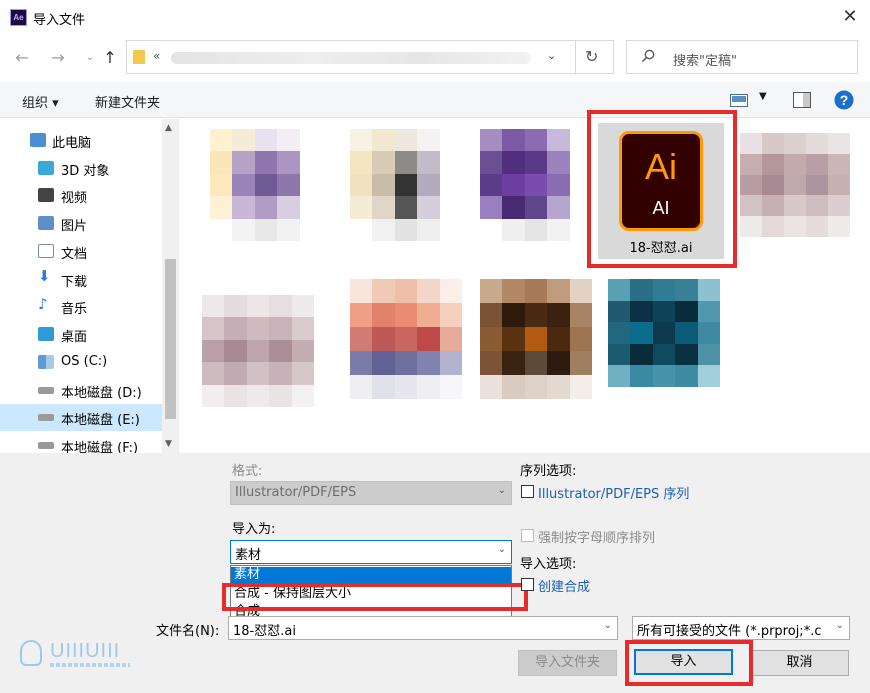  What do you see at coordinates (90, 58) in the screenshot?
I see `recent-chevron-icon: ⌄` at bounding box center [90, 58].